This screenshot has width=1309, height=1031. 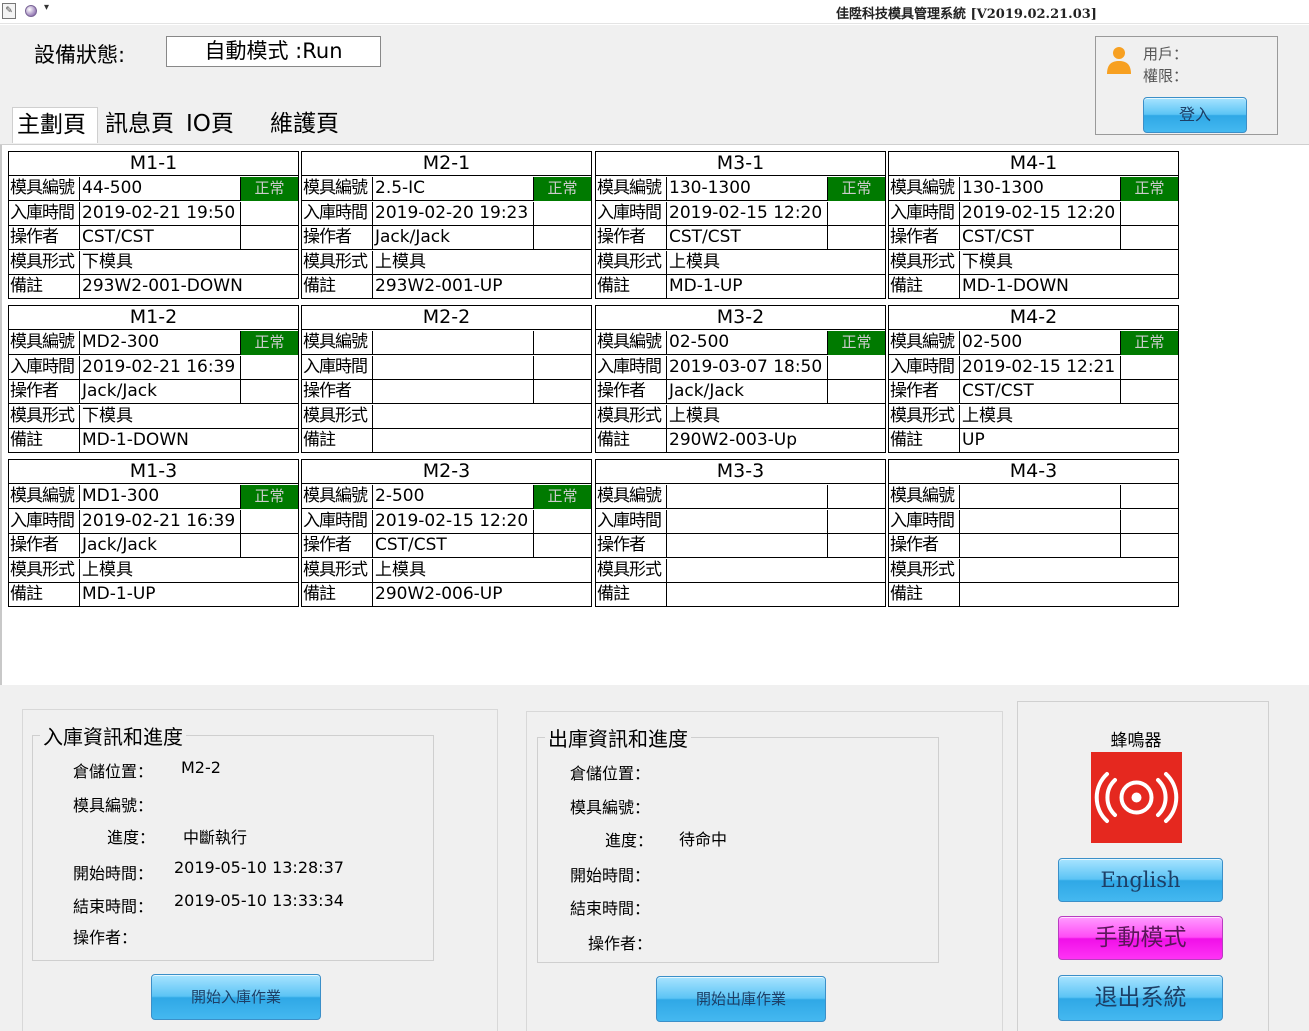 What do you see at coordinates (1140, 998) in the screenshot?
I see `exit-system-button: 退出系統` at bounding box center [1140, 998].